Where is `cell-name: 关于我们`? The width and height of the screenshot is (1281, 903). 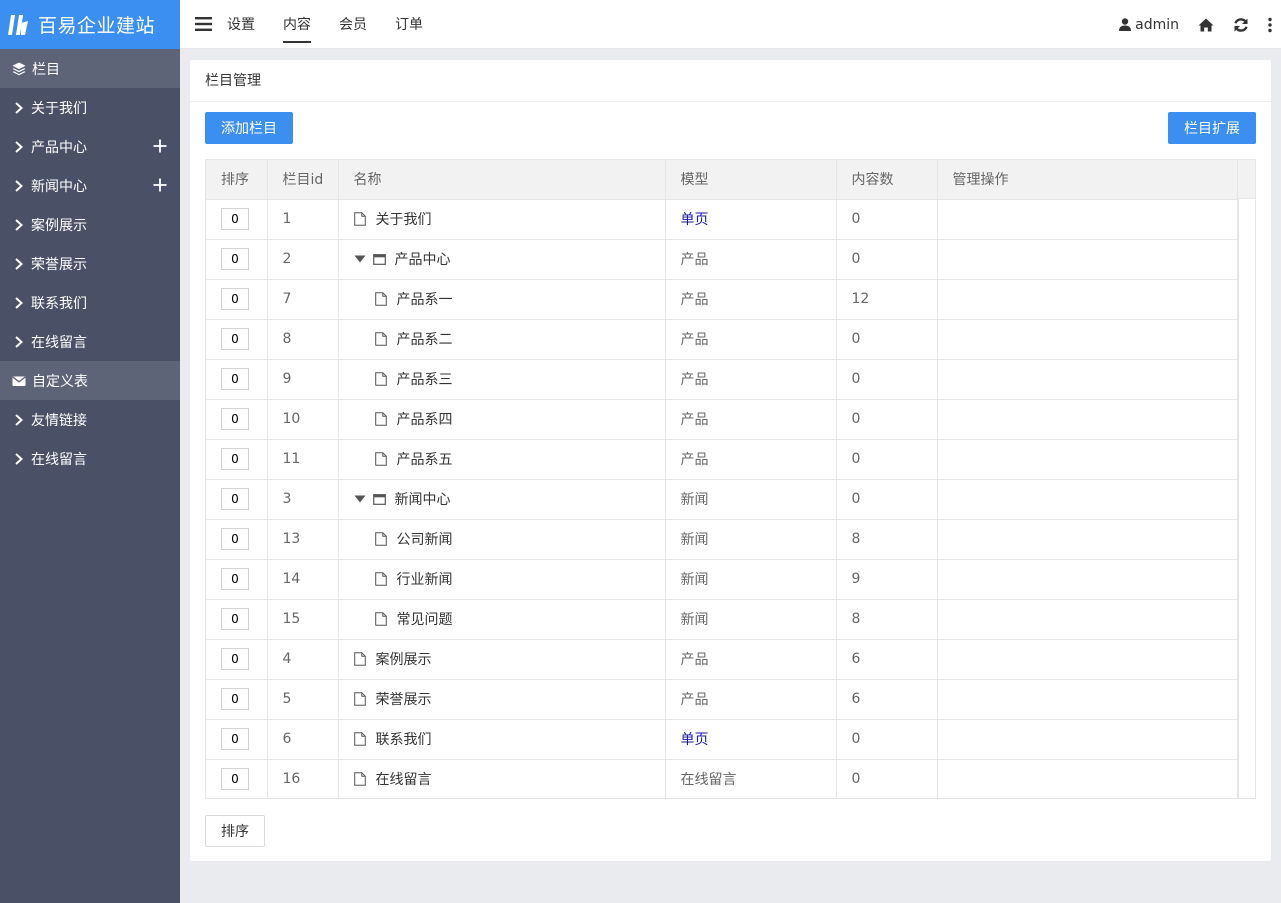 cell-name: 关于我们 is located at coordinates (502, 219).